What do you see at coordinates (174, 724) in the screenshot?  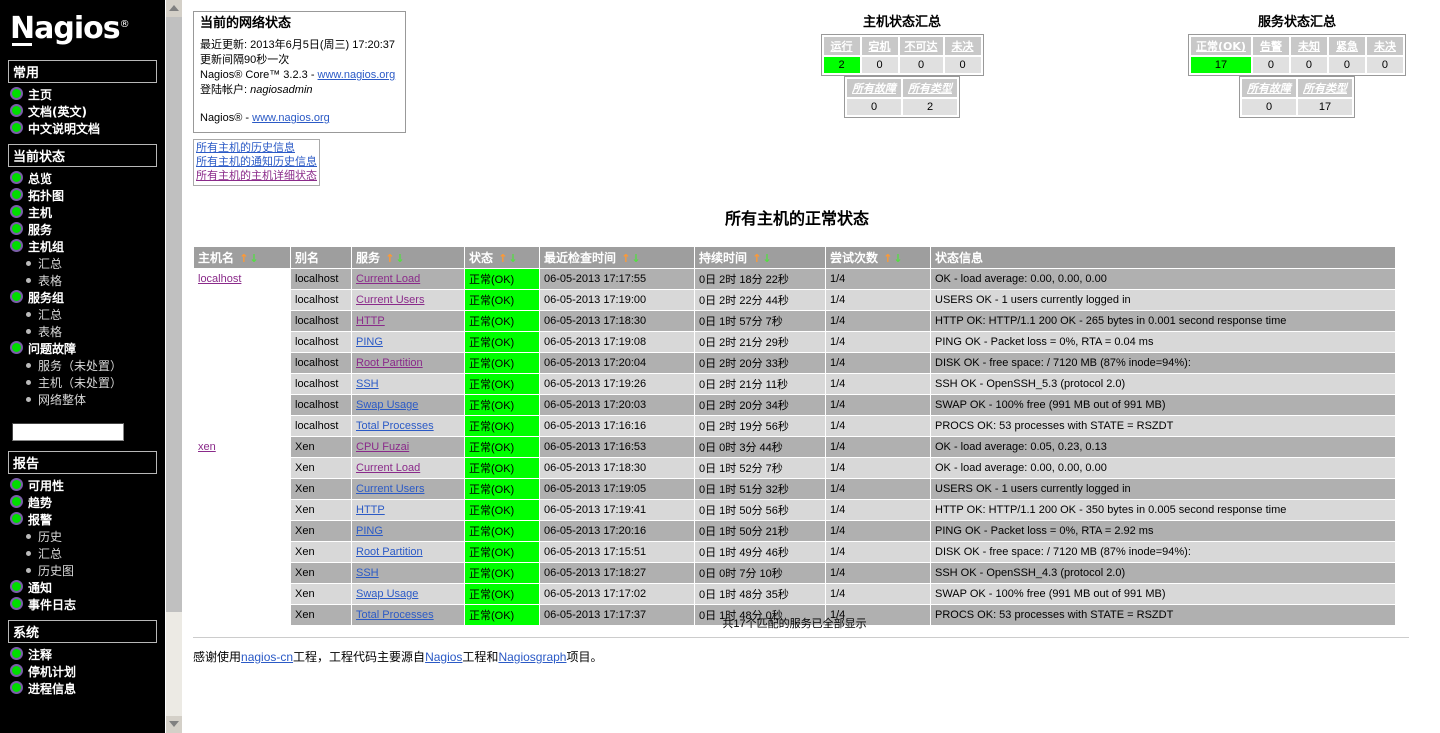 I see `scroll-down-button` at bounding box center [174, 724].